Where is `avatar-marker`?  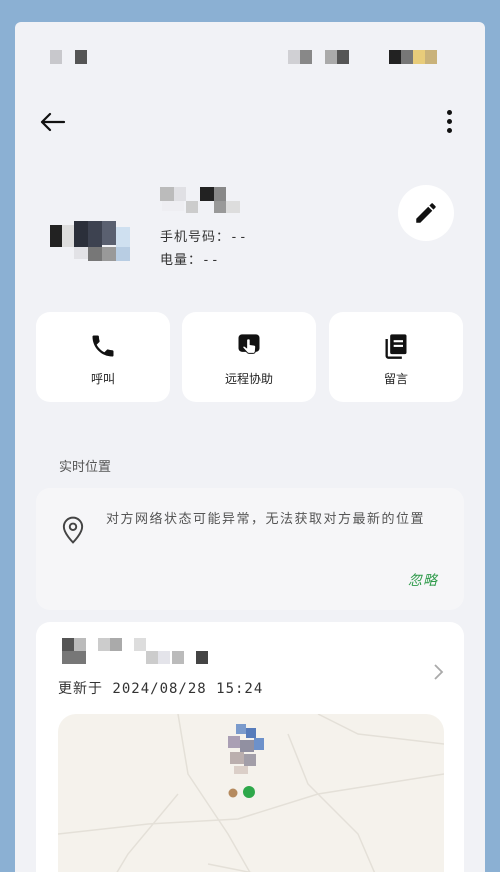
avatar-marker is located at coordinates (246, 749).